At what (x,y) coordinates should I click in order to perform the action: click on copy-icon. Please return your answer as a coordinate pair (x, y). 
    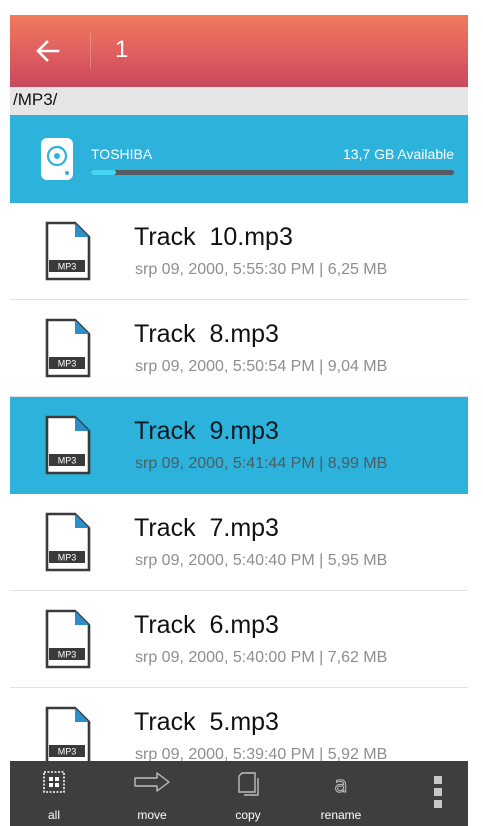
    Looking at the image, I should click on (248, 784).